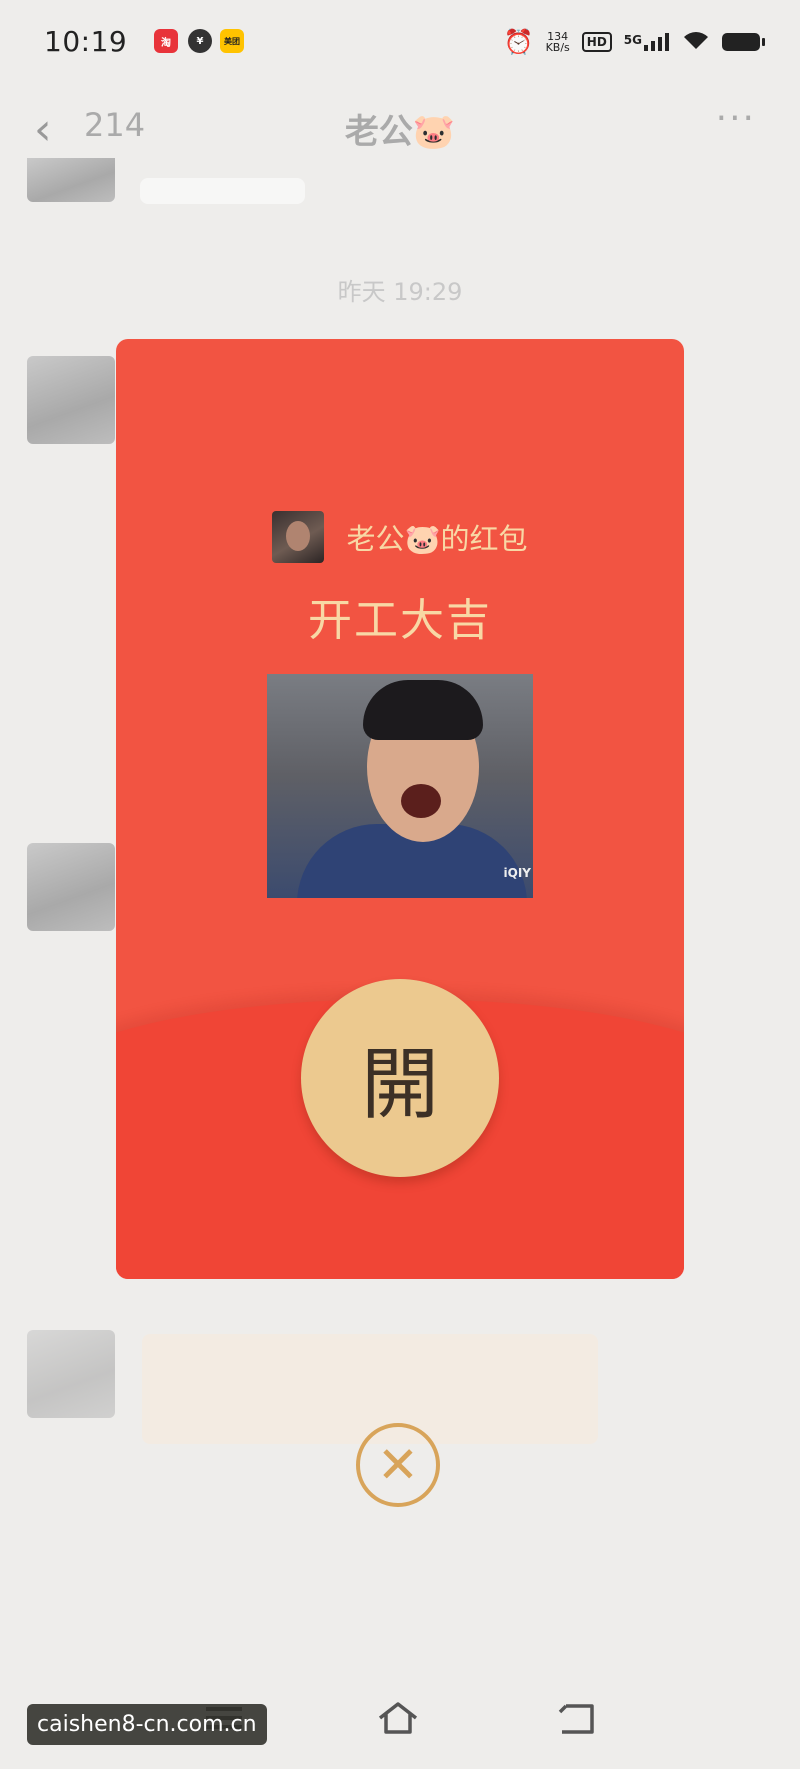 This screenshot has height=1769, width=800. Describe the element at coordinates (421, 801) in the screenshot. I see `sticker-mouth` at that location.